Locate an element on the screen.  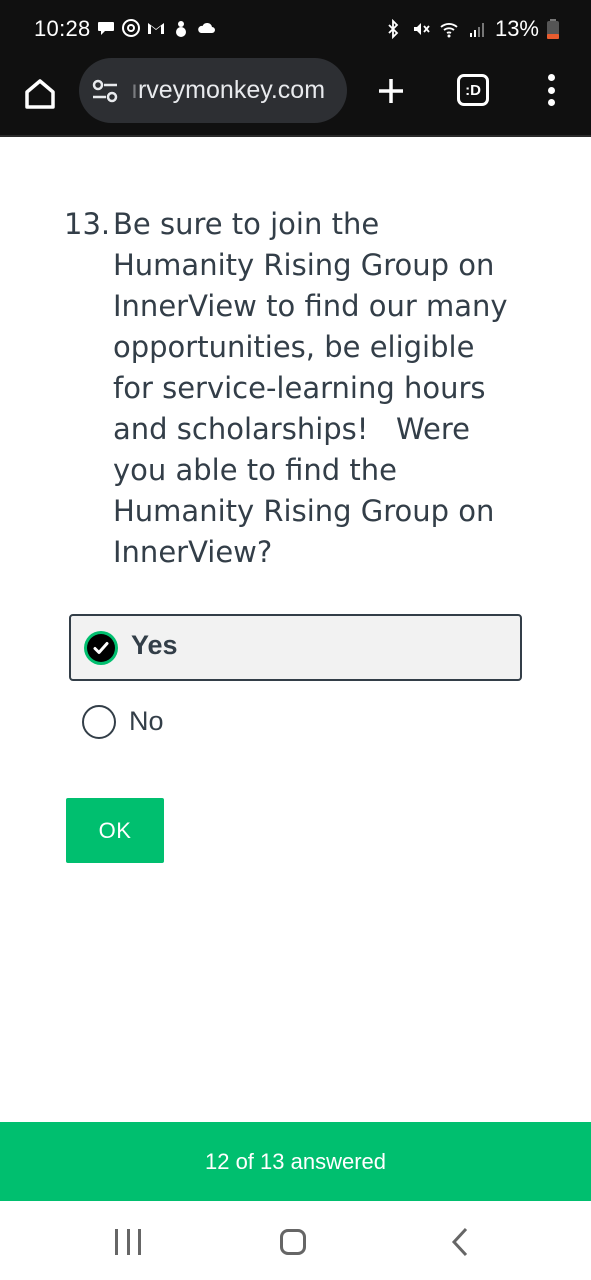
address-bar: ırveymonkey.com is located at coordinates (213, 90).